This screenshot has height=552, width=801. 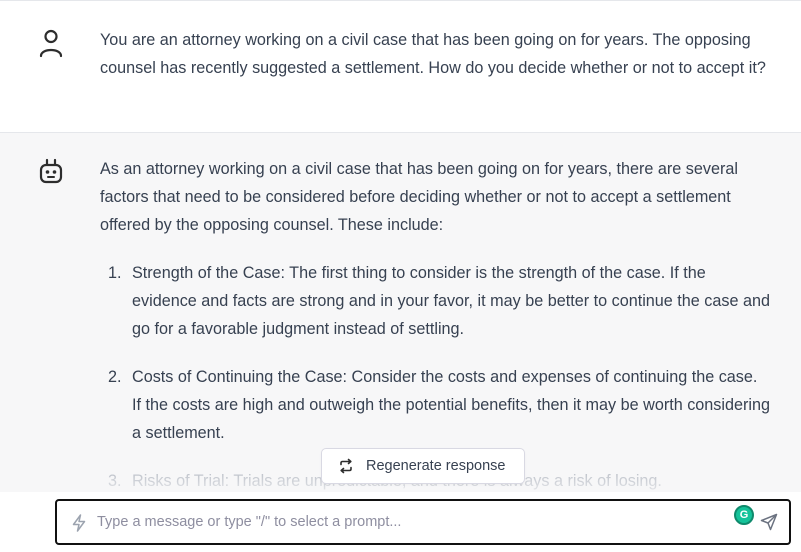 I want to click on list-item-number: 2., so click(x=115, y=377).